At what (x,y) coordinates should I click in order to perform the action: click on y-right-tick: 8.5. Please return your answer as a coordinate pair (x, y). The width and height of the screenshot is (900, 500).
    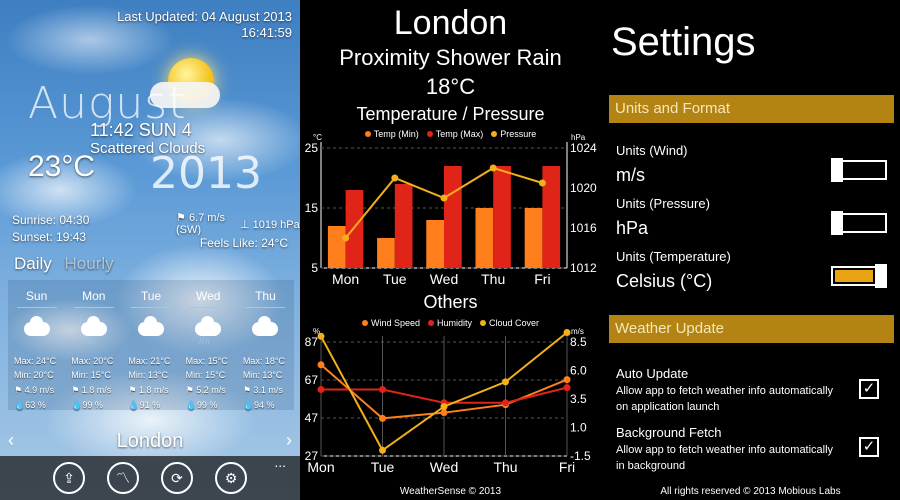
    Looking at the image, I should click on (578, 342).